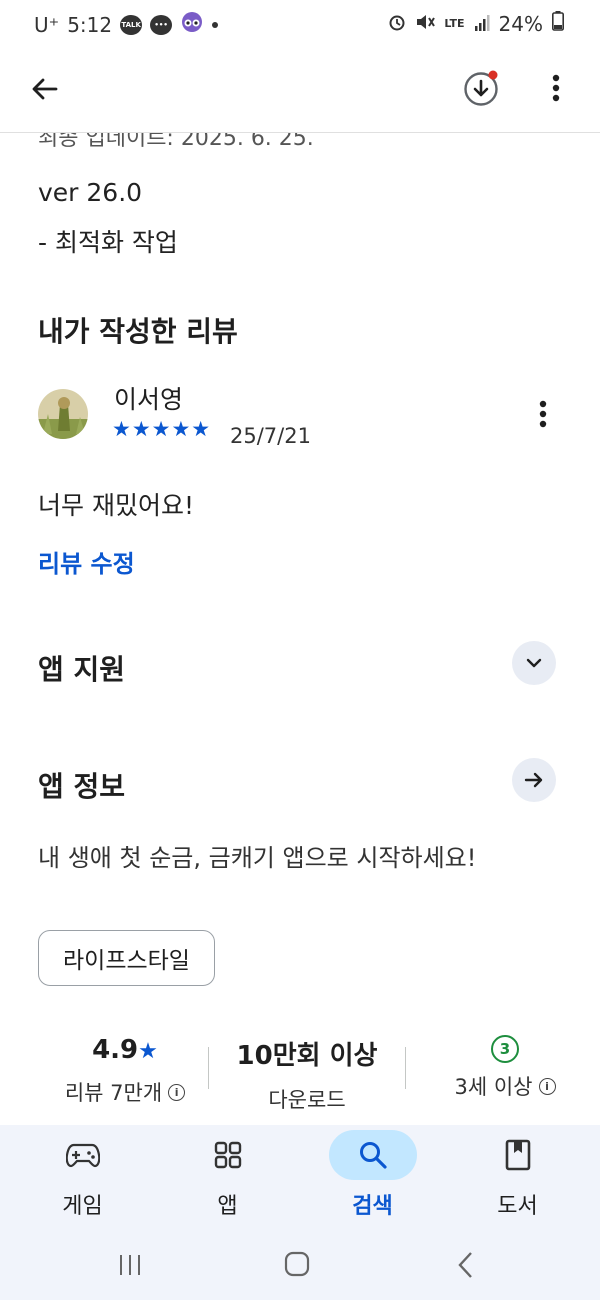 Image resolution: width=600 pixels, height=1300 pixels. I want to click on rating-star-icon: ★, so click(148, 1051).